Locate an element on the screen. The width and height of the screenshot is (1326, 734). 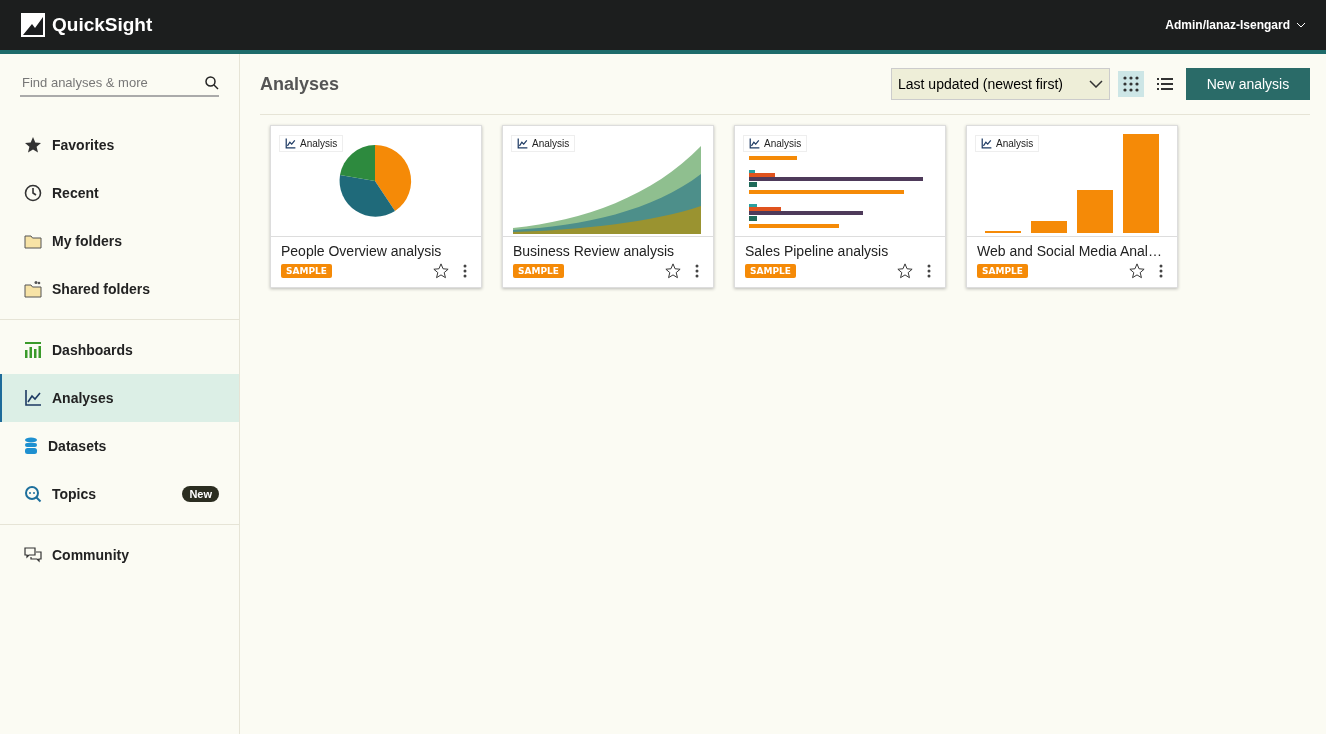
sort-dropdown: Last updated (newest first) is located at coordinates (1000, 84).